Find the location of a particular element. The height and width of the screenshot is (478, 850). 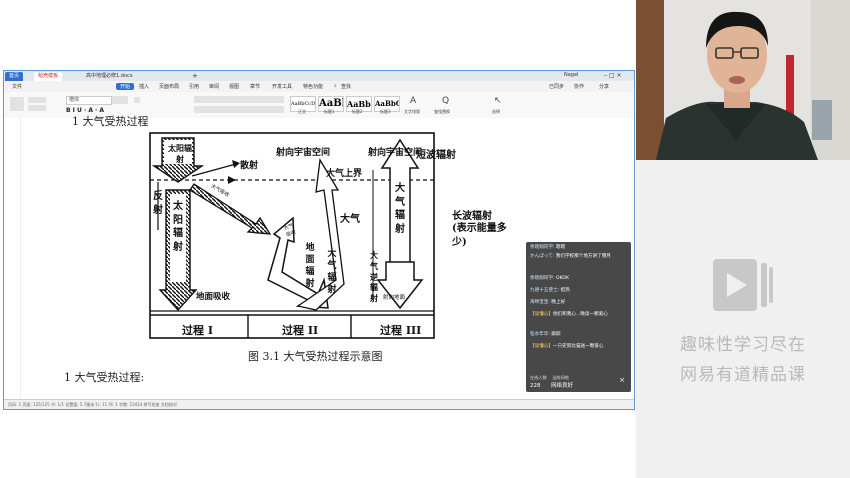

paste-icon is located at coordinates (17, 104).